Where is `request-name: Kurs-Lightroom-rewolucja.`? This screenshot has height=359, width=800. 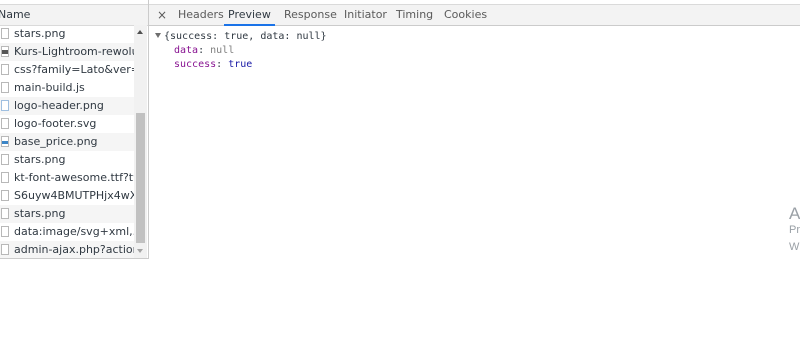
request-name: Kurs-Lightroom-rewolucja. is located at coordinates (74, 51).